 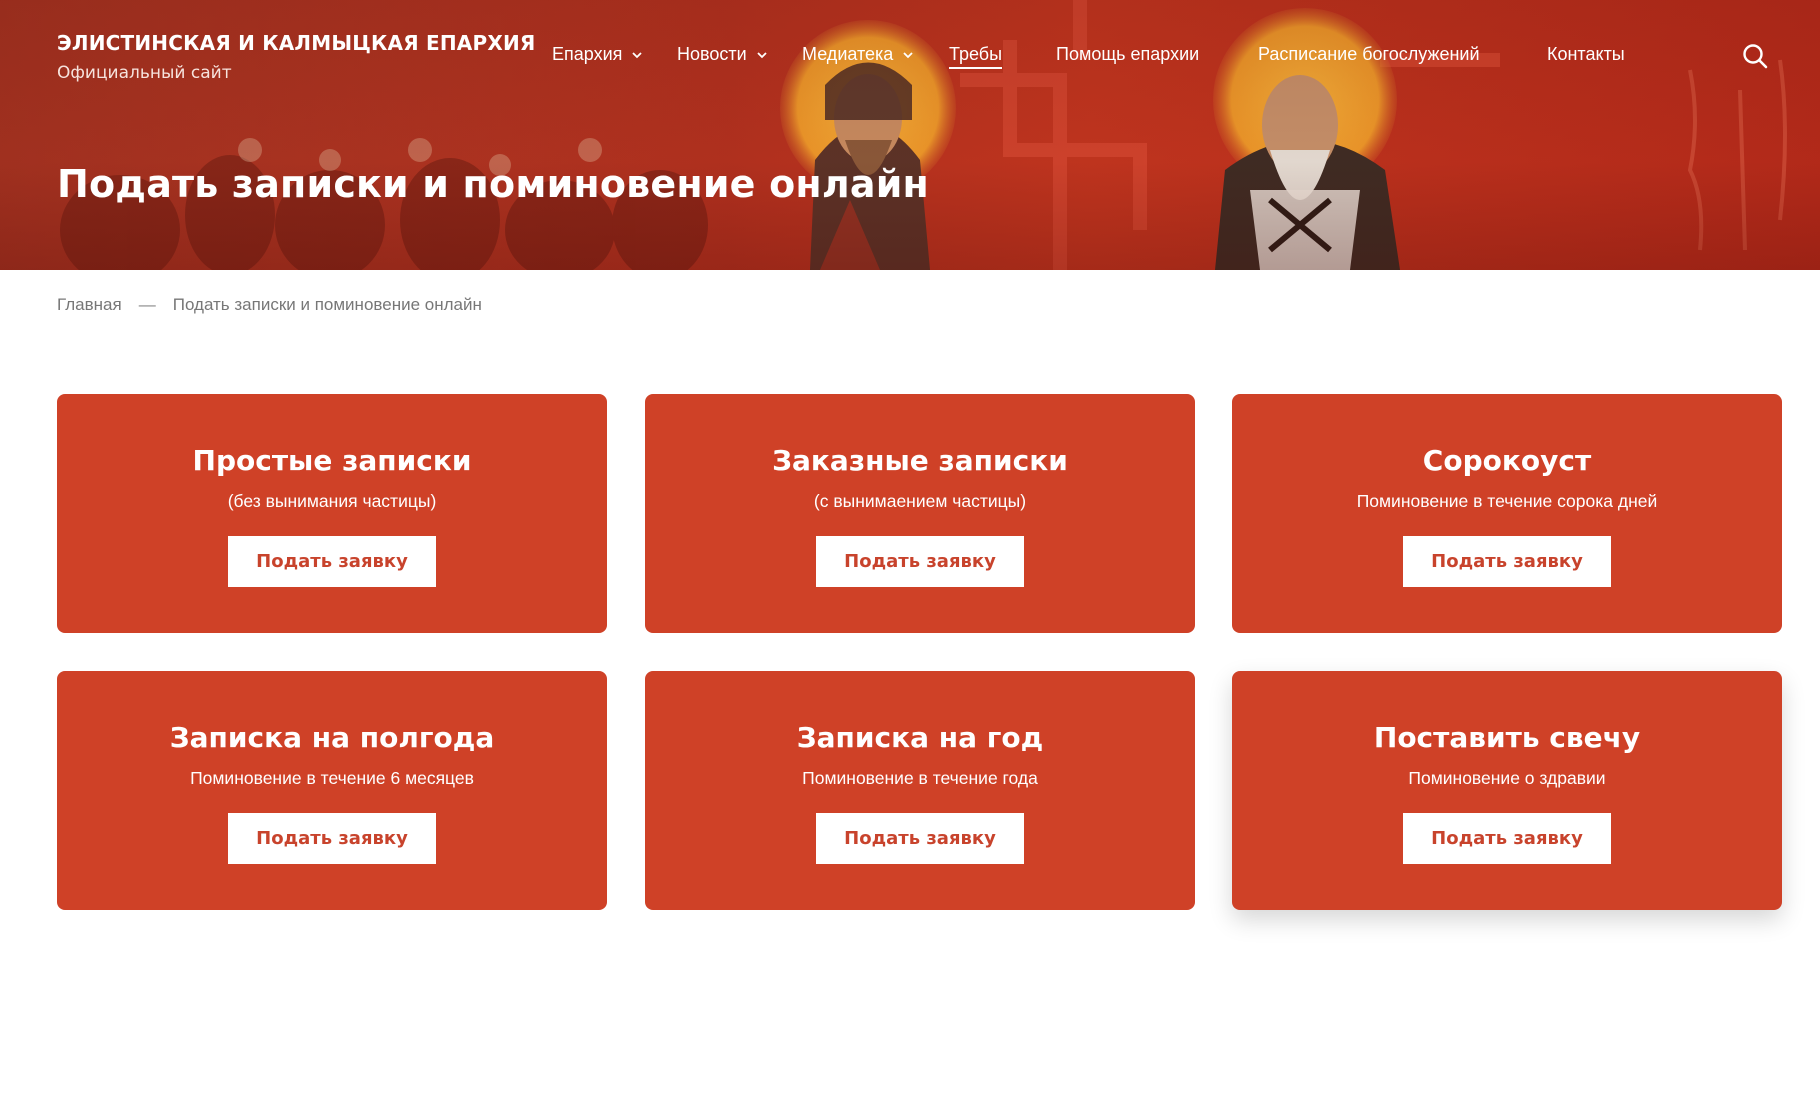 I want to click on card-title: Простые записки, so click(x=332, y=460).